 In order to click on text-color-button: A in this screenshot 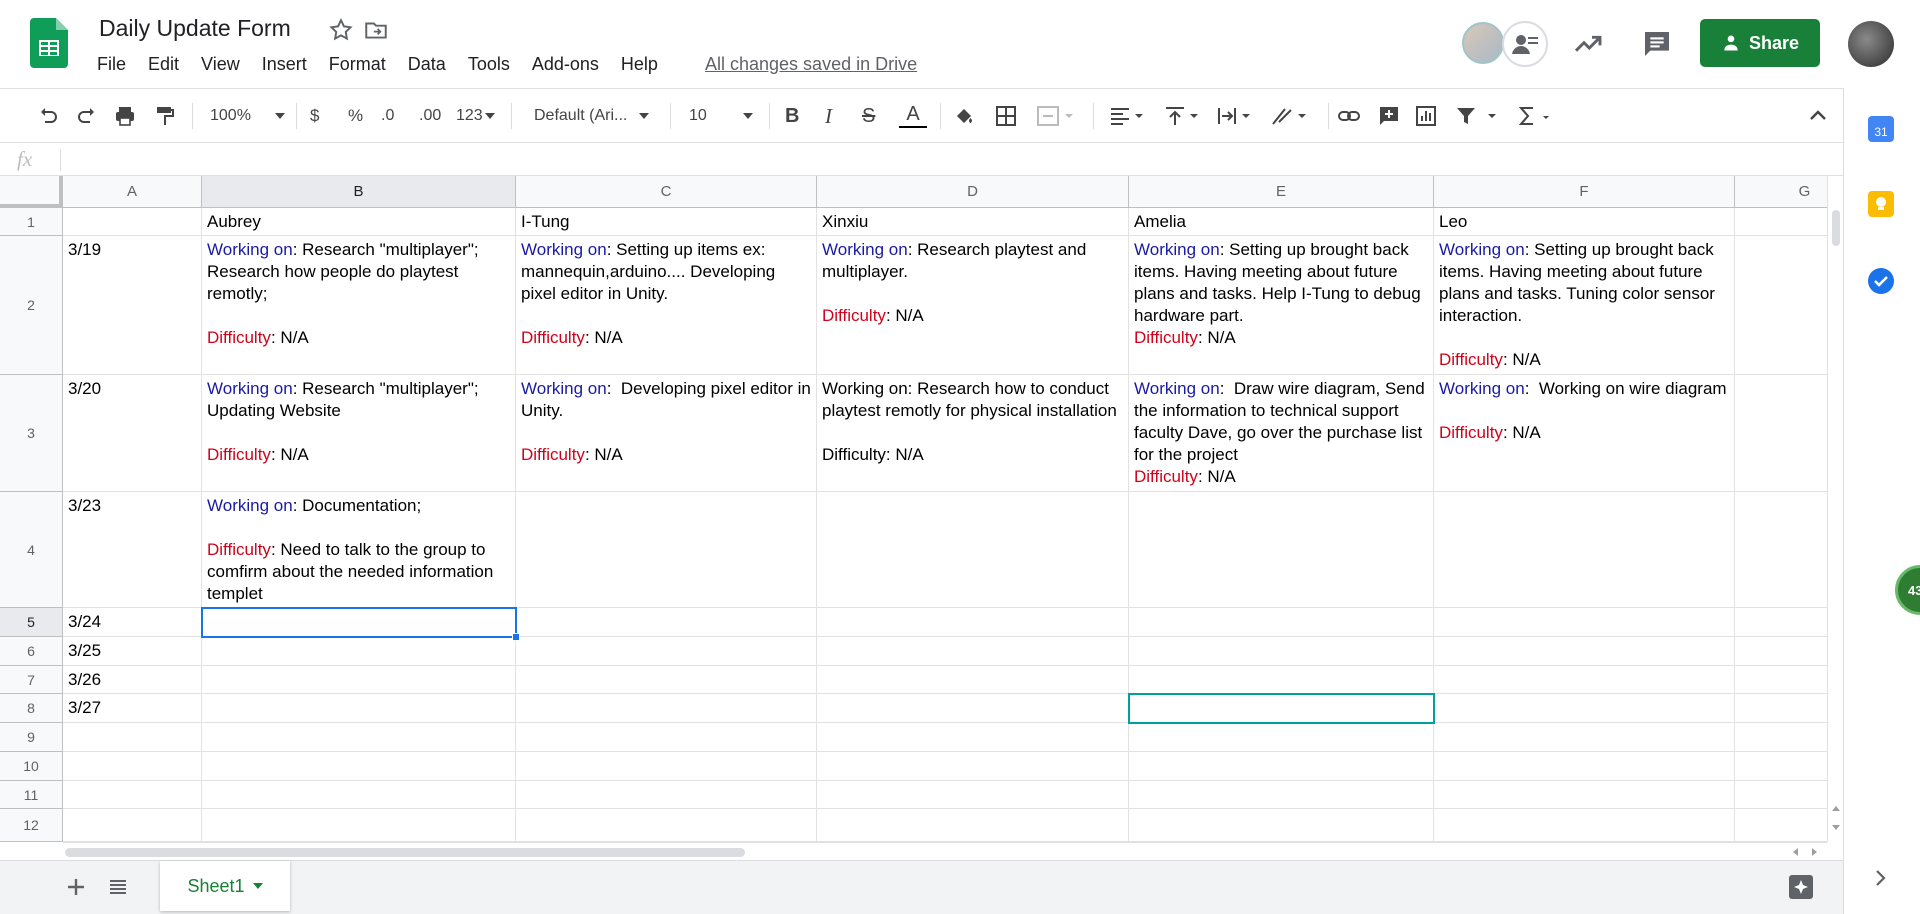, I will do `click(913, 116)`.